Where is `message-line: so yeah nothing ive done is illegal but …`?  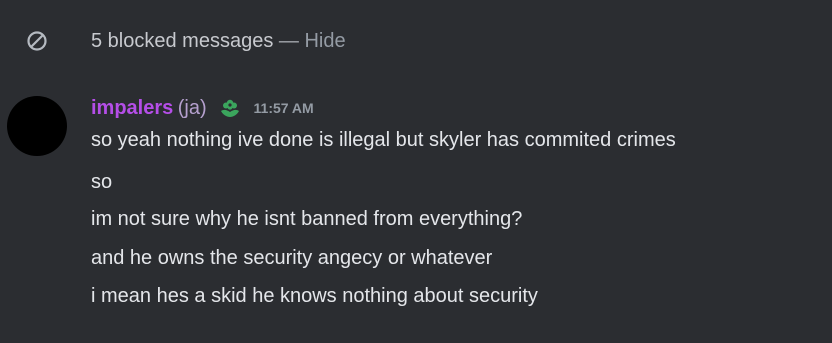 message-line: so yeah nothing ive done is illegal but … is located at coordinates (383, 140).